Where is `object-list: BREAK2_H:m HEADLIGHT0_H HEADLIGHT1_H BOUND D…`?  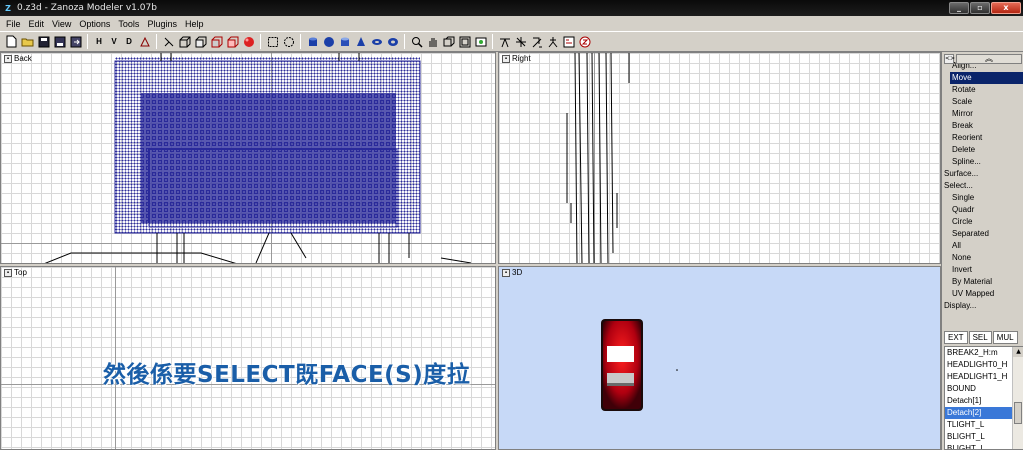 object-list: BREAK2_H:m HEADLIGHT0_H HEADLIGHT1_H BOUND D… is located at coordinates (983, 398).